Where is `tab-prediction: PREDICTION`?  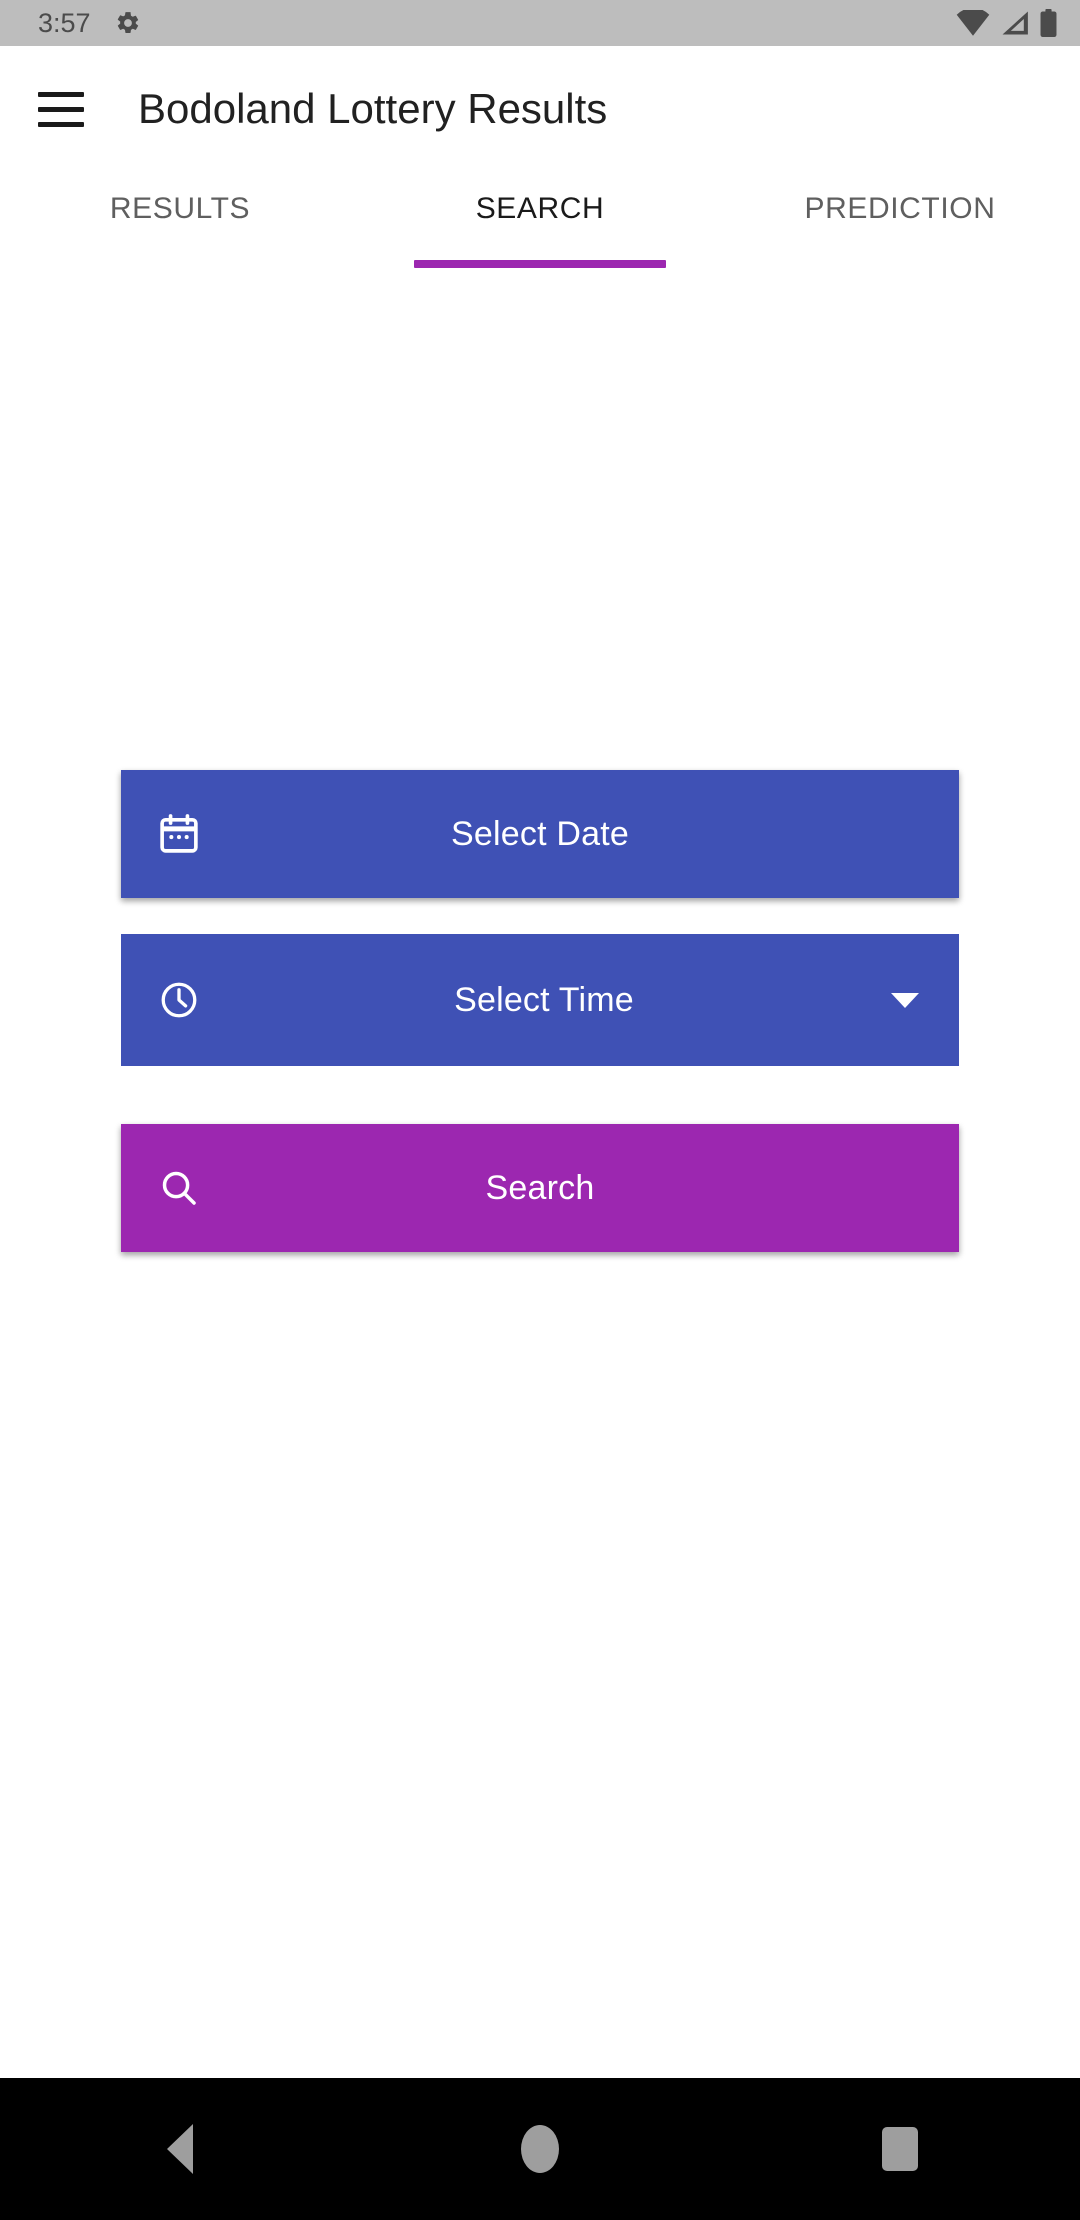
tab-prediction: PREDICTION is located at coordinates (900, 227).